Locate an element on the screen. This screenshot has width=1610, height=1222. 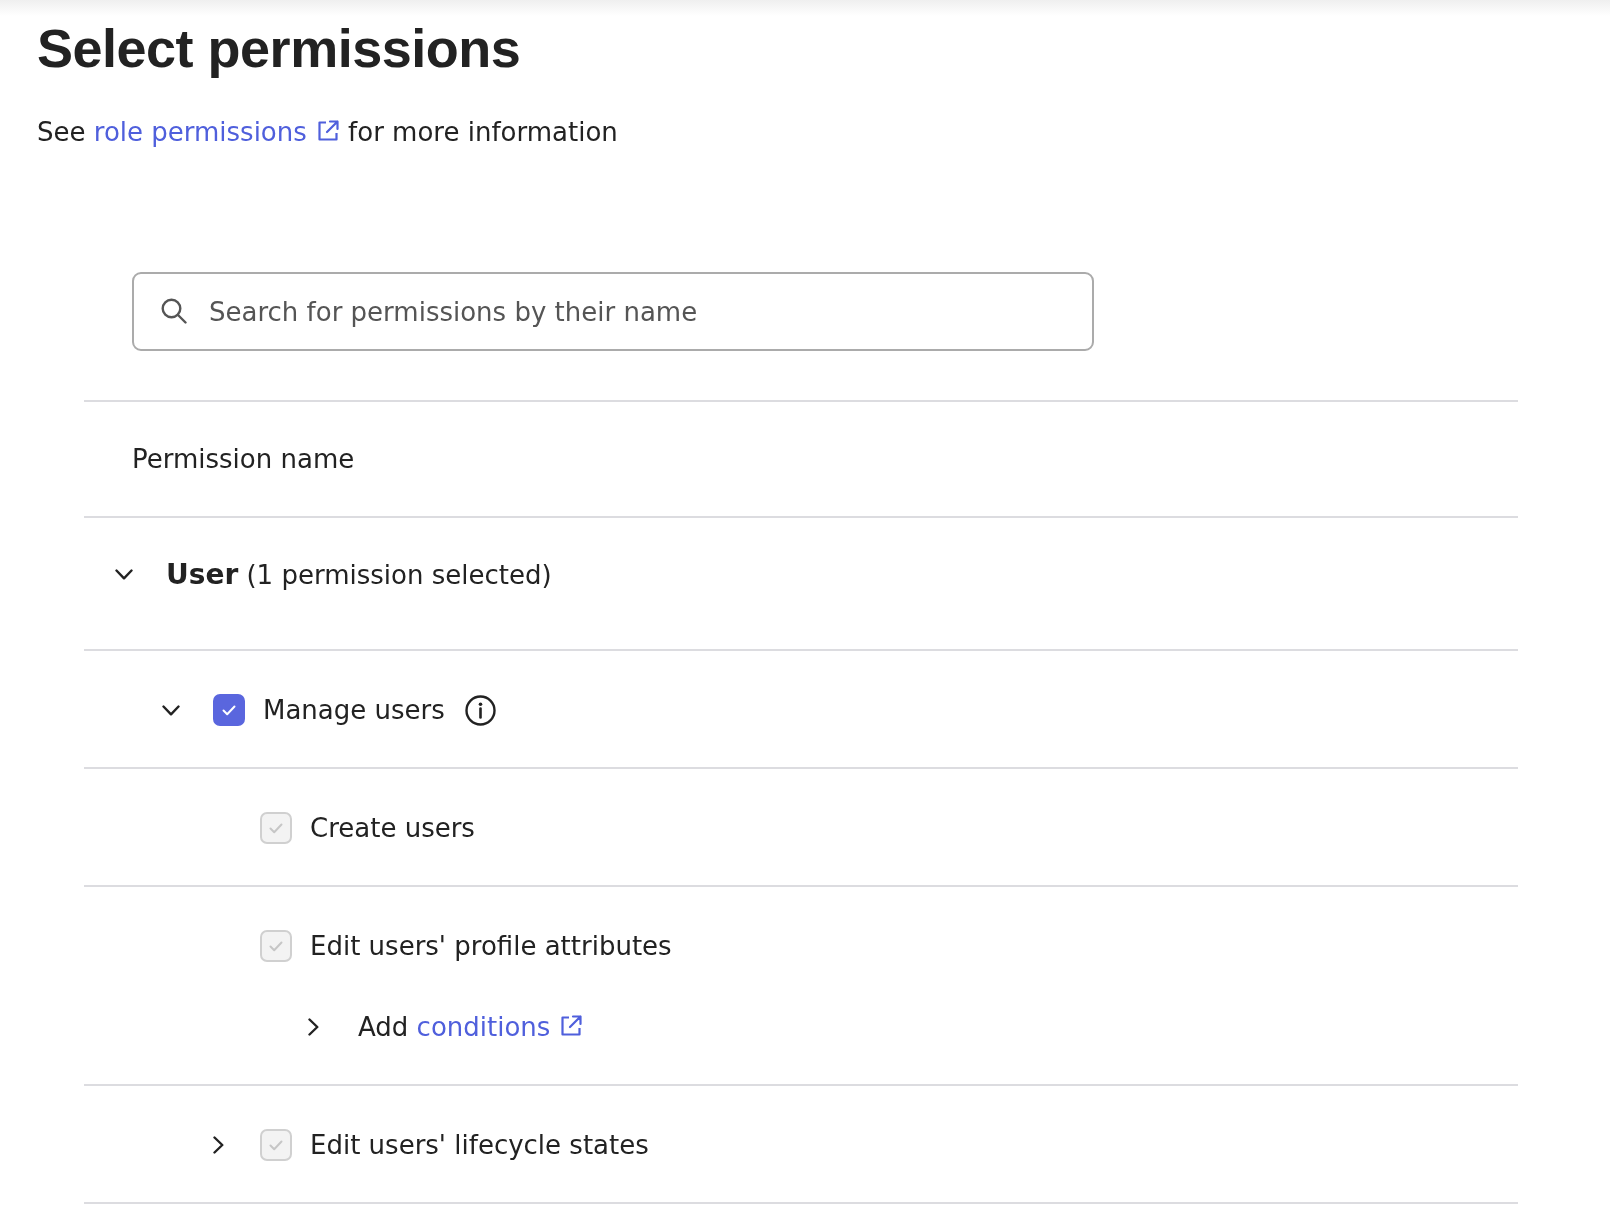
permission-label: Edit users' lifecycle states is located at coordinates (479, 1145).